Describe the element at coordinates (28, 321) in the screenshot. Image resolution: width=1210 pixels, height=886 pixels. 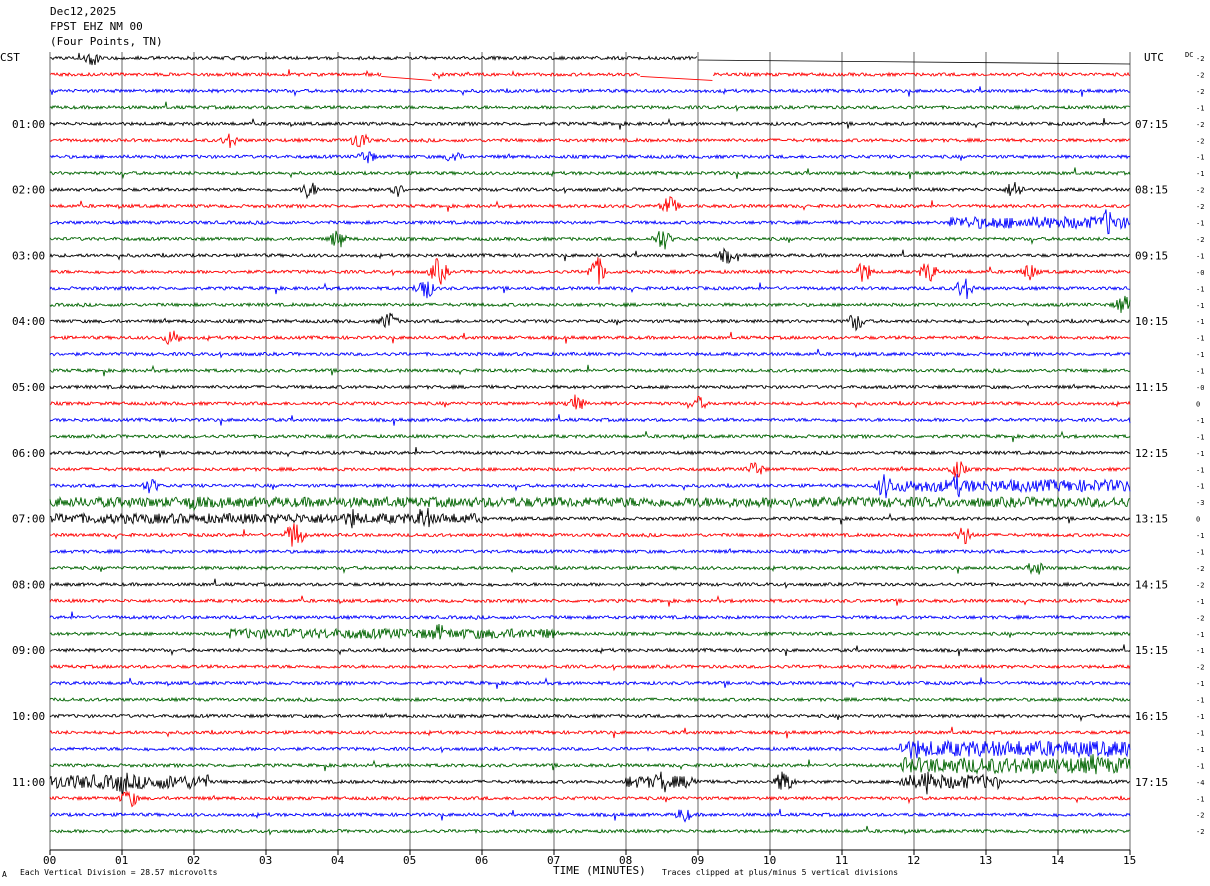
I see `left-time-label: 04:00` at that location.